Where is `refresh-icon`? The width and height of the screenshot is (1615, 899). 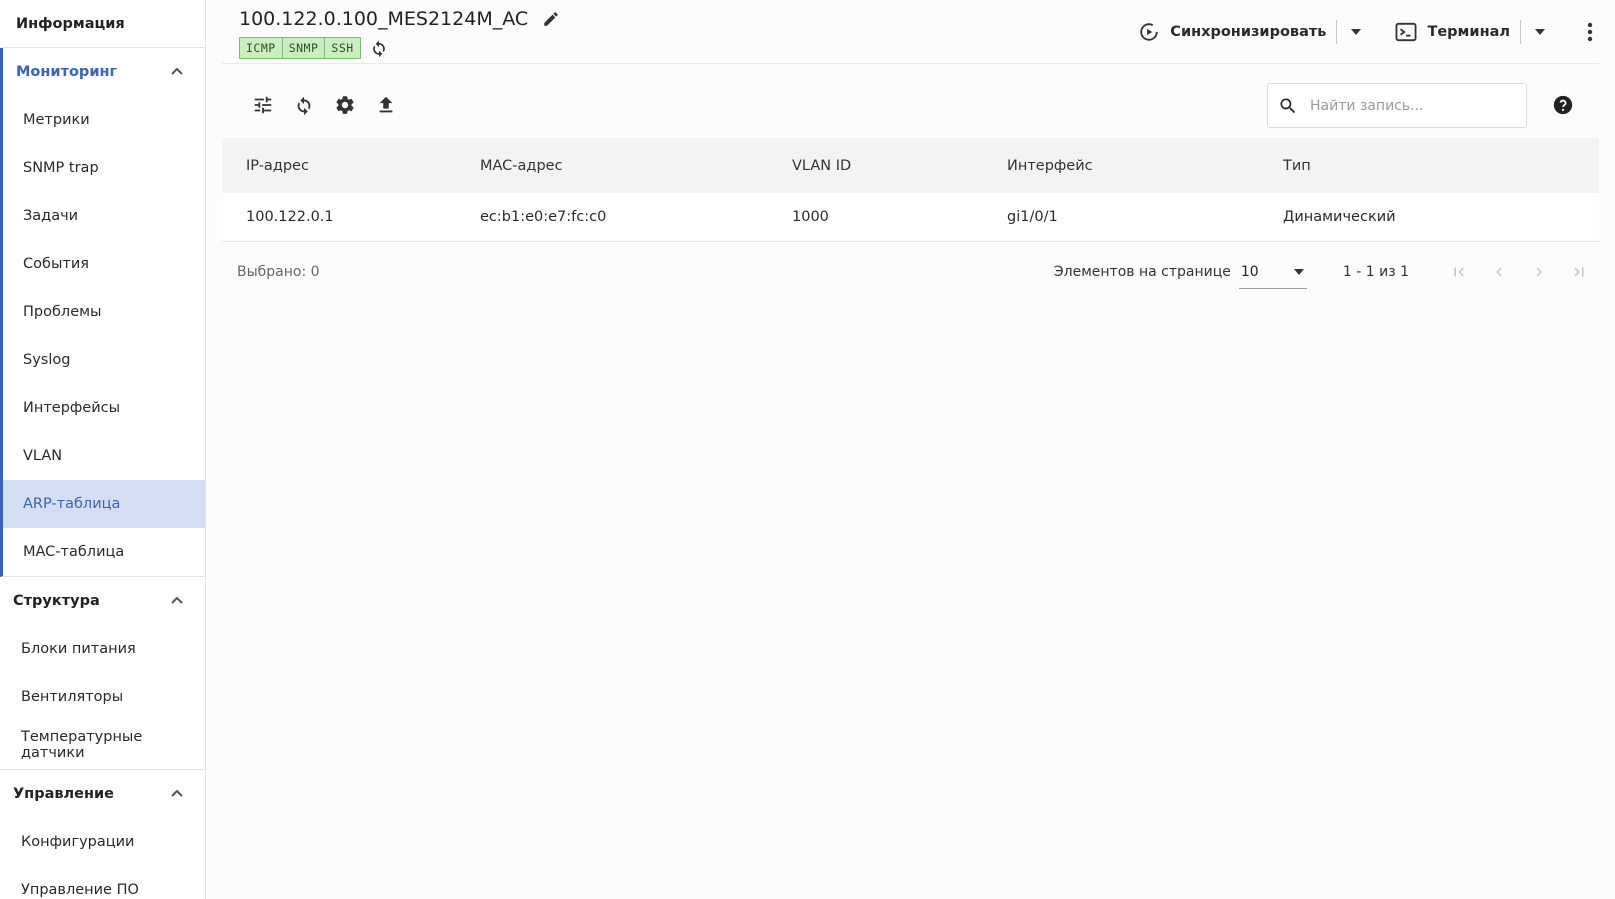 refresh-icon is located at coordinates (304, 105).